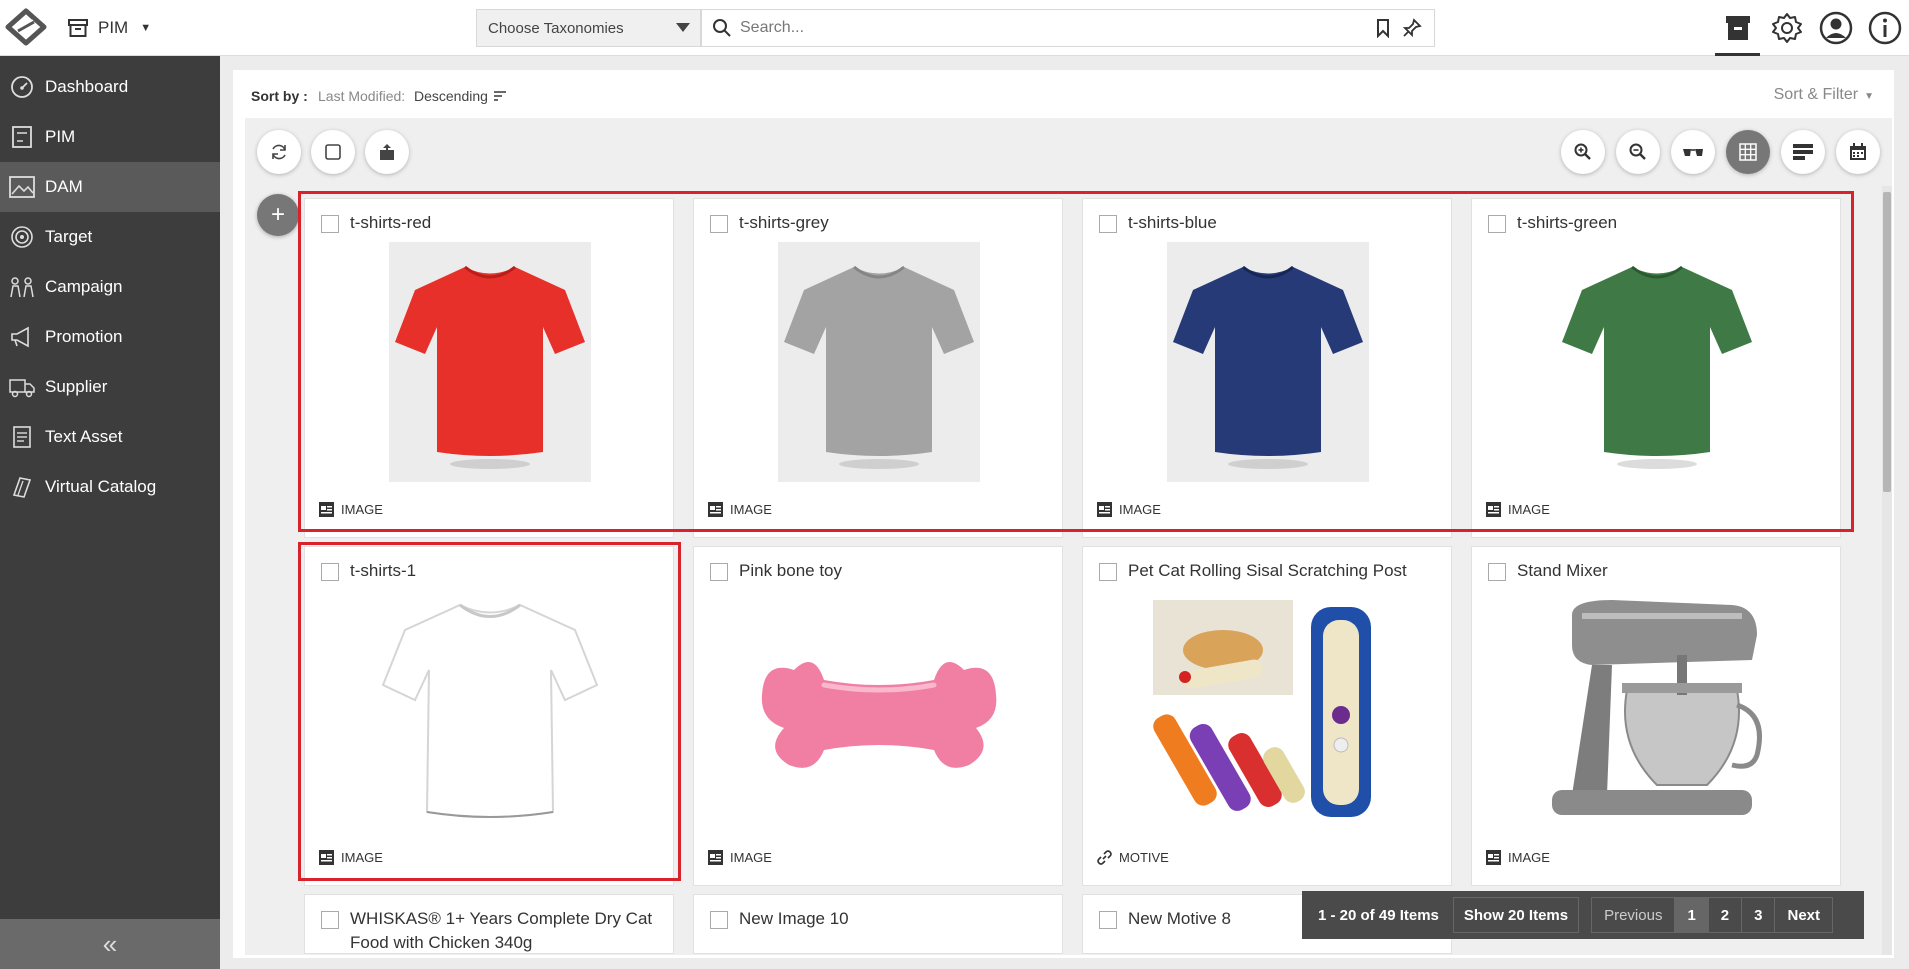 This screenshot has width=1909, height=969. I want to click on select-all-button, so click(333, 152).